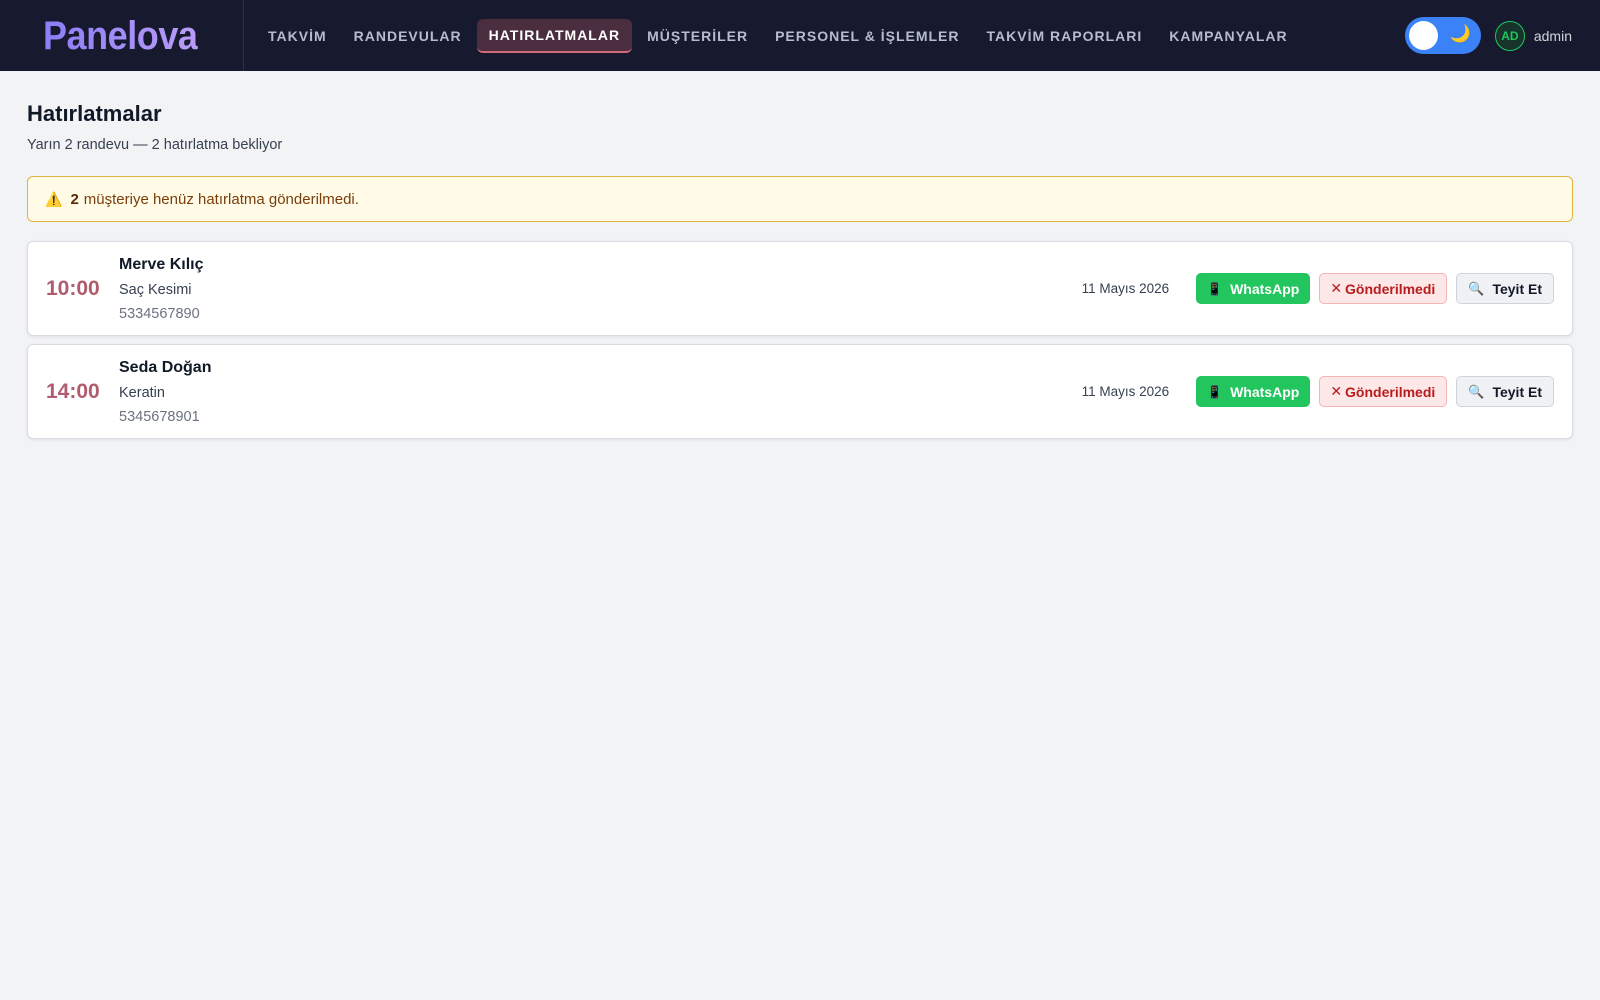 The image size is (1600, 1000). I want to click on customer-info: Merve Kılıç Saç Kesimi 5334567890, so click(161, 289).